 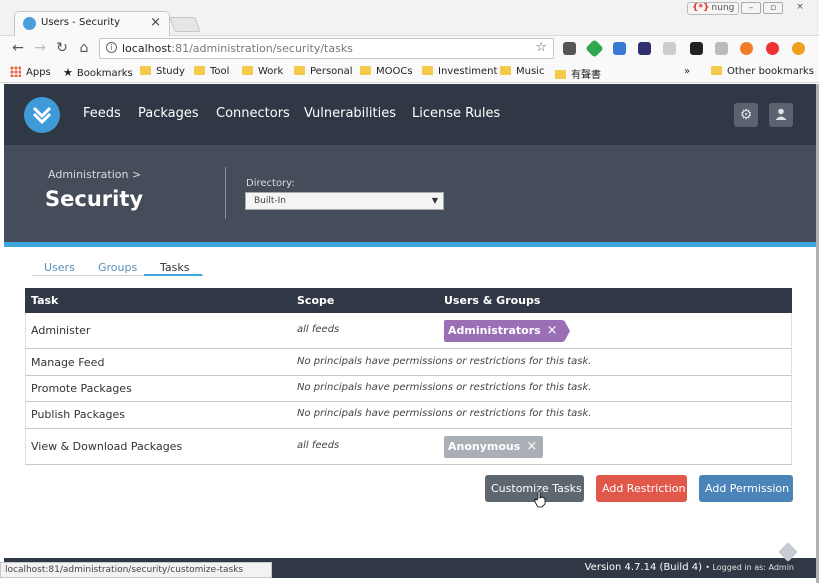 What do you see at coordinates (386, 71) in the screenshot?
I see `bookmark-folder-moocs: MOOCs` at bounding box center [386, 71].